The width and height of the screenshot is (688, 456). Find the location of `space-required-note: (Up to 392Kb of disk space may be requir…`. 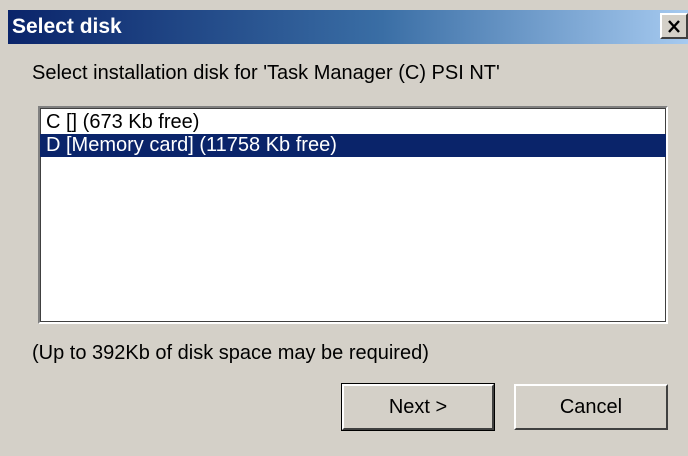

space-required-note: (Up to 392Kb of disk space may be requir… is located at coordinates (230, 353).